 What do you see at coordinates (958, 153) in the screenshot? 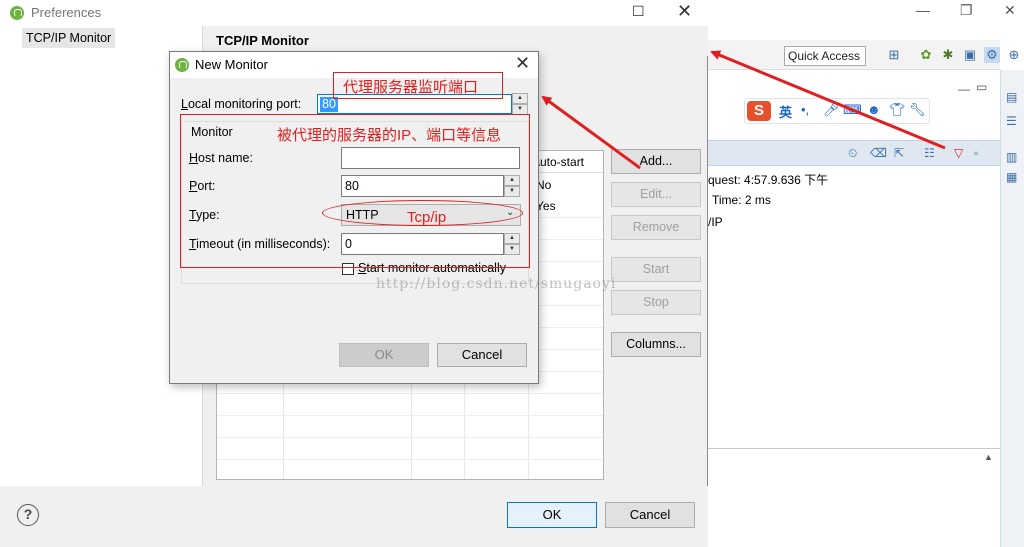
I see `view-menu-icon: ▽` at bounding box center [958, 153].